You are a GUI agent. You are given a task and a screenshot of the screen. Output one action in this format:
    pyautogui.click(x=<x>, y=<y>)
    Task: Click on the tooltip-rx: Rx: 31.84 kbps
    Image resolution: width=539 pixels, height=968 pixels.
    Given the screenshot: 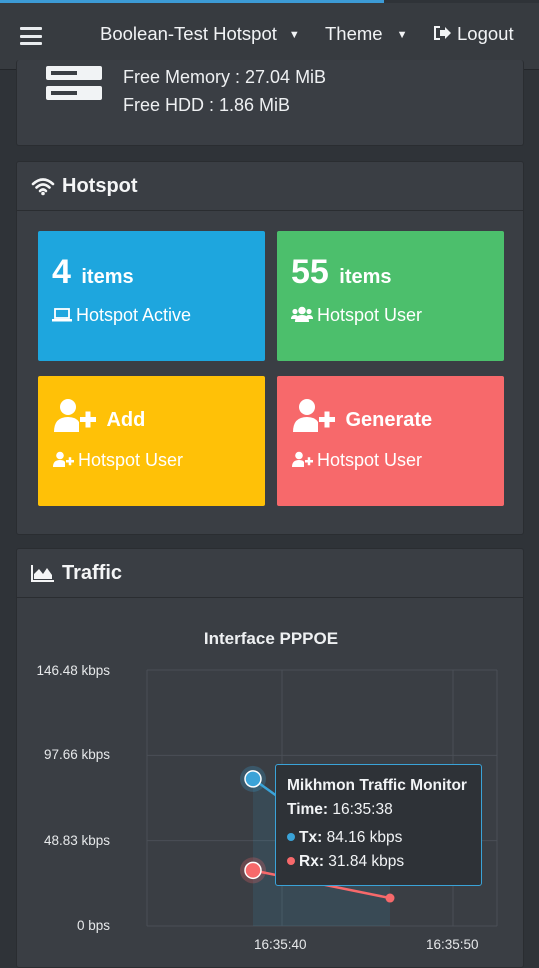 What is the action you would take?
    pyautogui.click(x=384, y=862)
    